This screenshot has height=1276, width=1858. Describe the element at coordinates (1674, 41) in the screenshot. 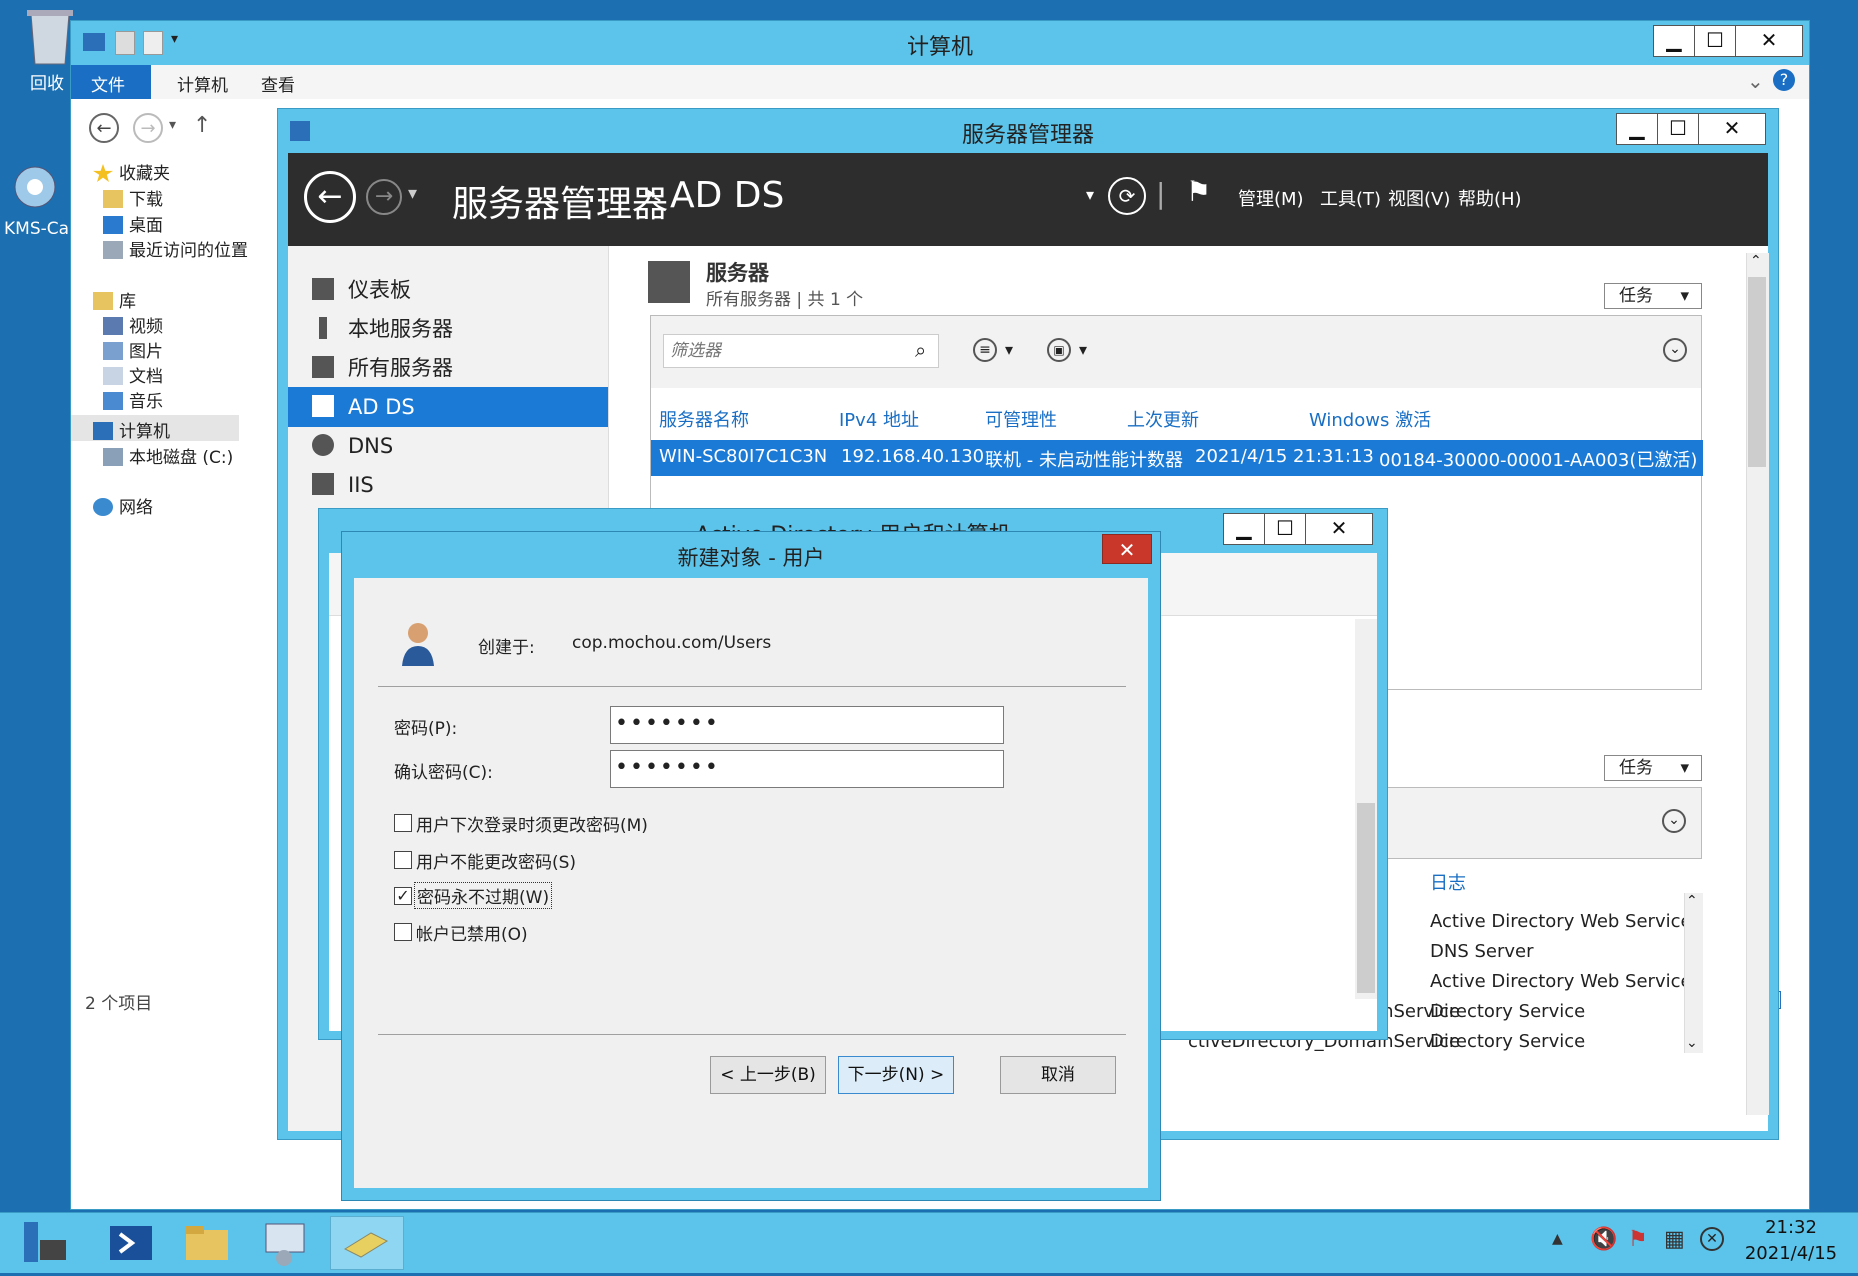

I see `explorer-minimize-button: ▁` at that location.